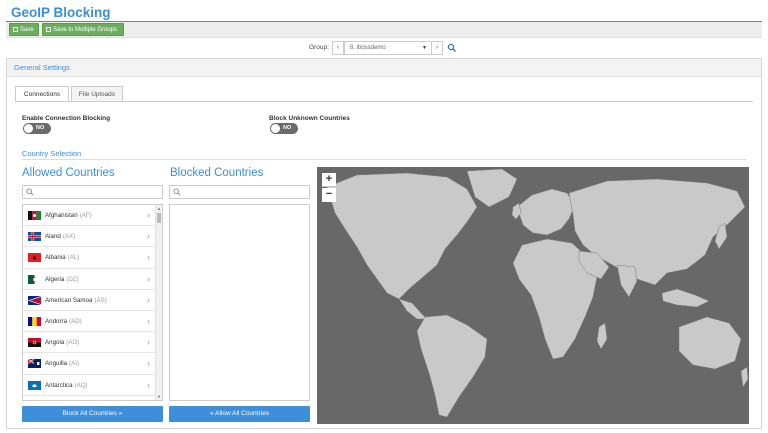 The image size is (768, 433). I want to click on blocked-search-input, so click(239, 192).